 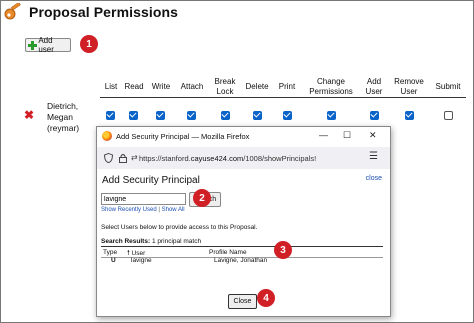 I want to click on callout-badge-3: 3, so click(x=283, y=250).